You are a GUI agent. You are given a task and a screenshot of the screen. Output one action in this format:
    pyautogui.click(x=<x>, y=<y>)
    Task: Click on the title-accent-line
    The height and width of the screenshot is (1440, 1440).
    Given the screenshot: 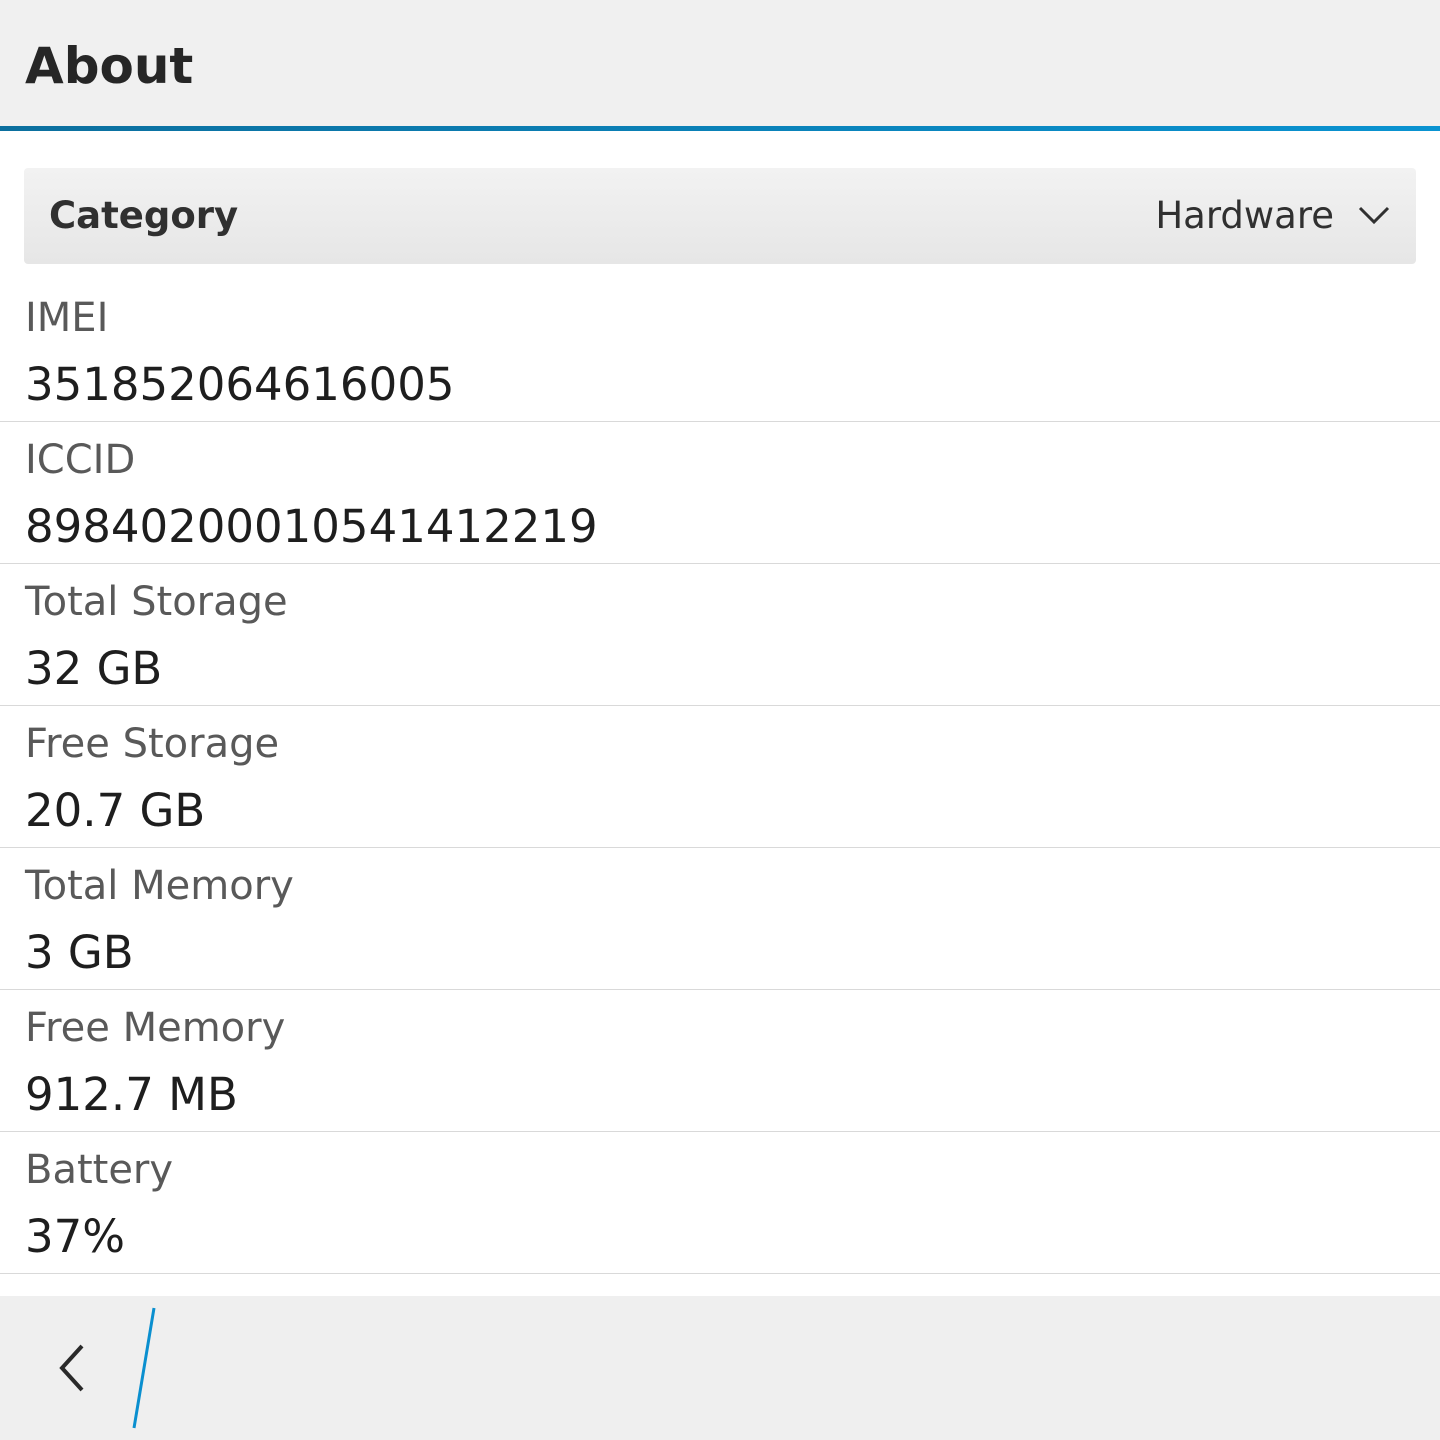 What is the action you would take?
    pyautogui.click(x=720, y=128)
    